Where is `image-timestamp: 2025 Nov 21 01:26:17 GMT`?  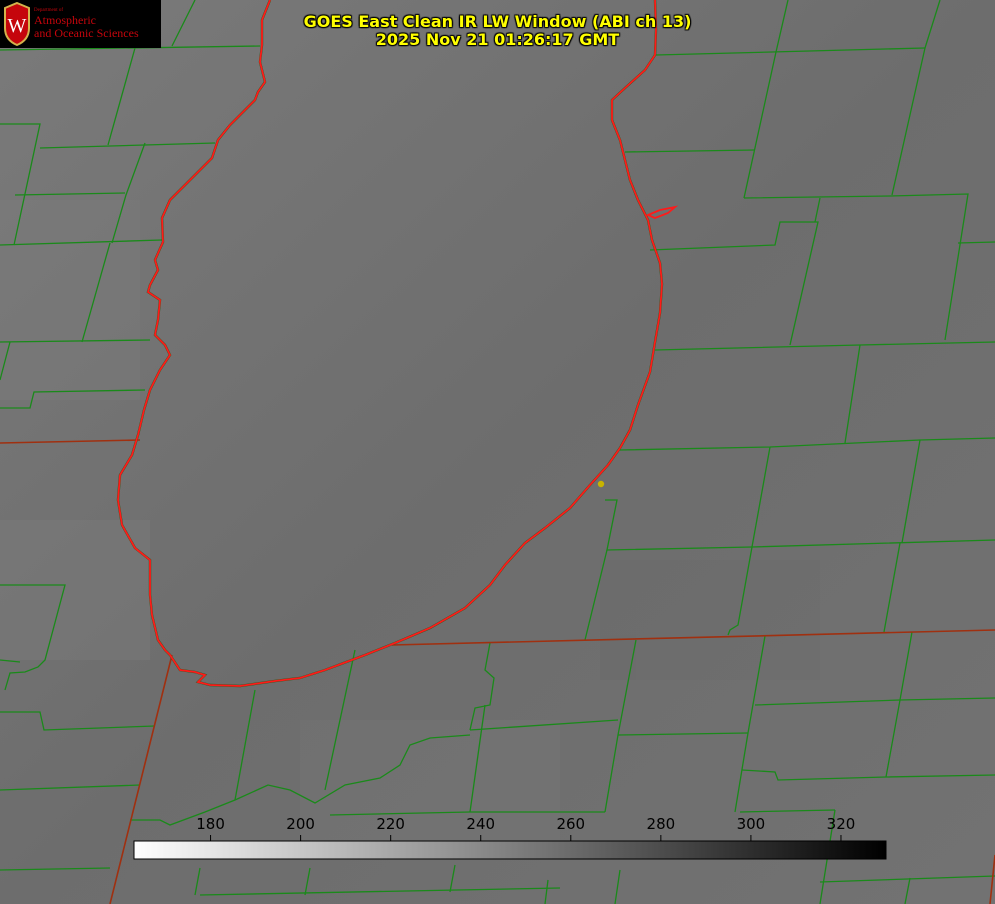
image-timestamp: 2025 Nov 21 01:26:17 GMT is located at coordinates (497, 39).